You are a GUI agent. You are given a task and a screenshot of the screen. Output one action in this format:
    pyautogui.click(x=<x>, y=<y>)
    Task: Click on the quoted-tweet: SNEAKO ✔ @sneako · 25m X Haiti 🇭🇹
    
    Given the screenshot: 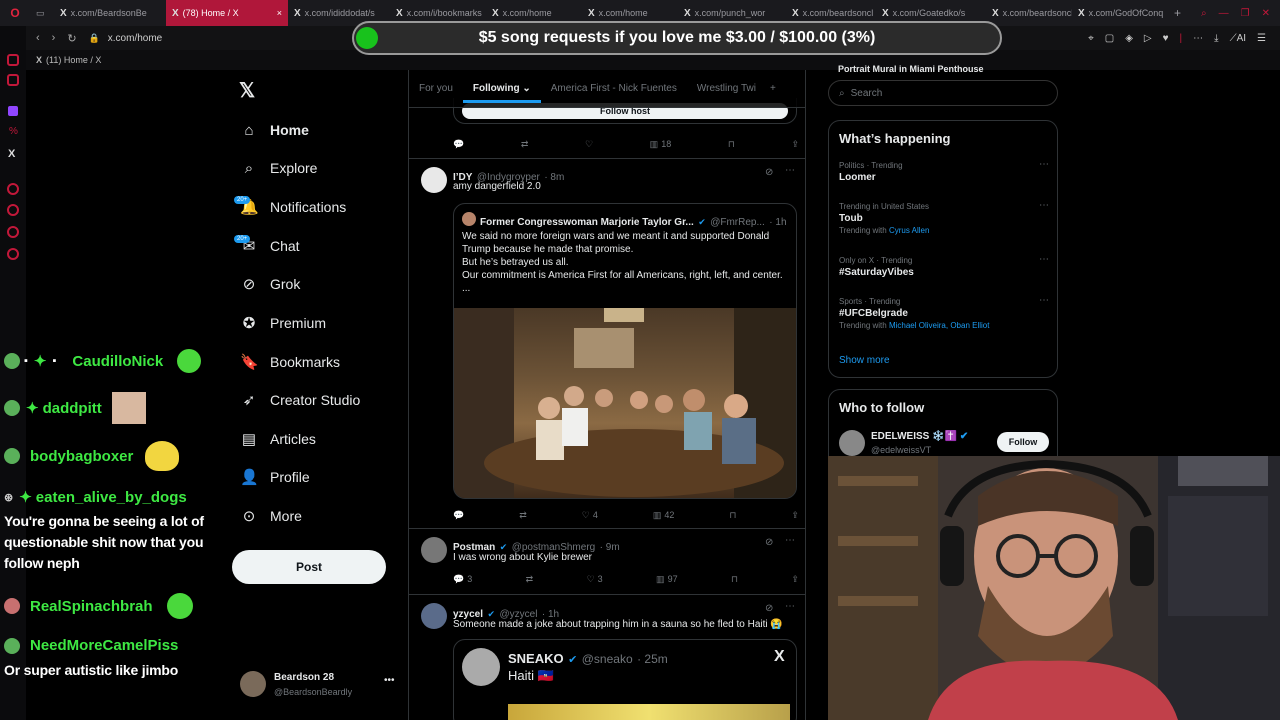 What is the action you would take?
    pyautogui.click(x=625, y=679)
    